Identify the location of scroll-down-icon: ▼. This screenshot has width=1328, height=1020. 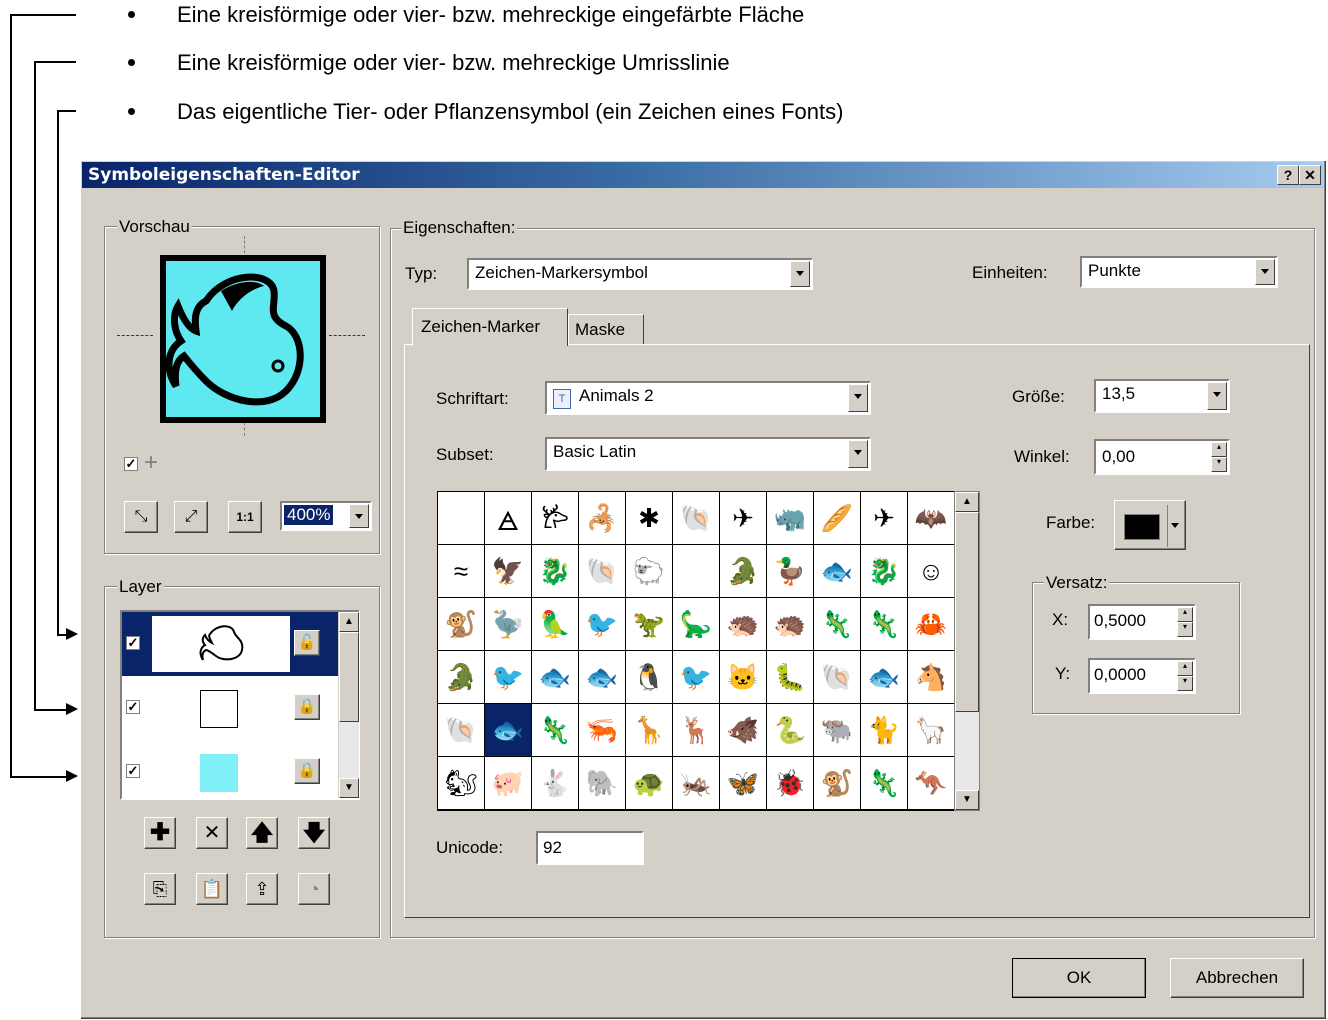
(967, 800).